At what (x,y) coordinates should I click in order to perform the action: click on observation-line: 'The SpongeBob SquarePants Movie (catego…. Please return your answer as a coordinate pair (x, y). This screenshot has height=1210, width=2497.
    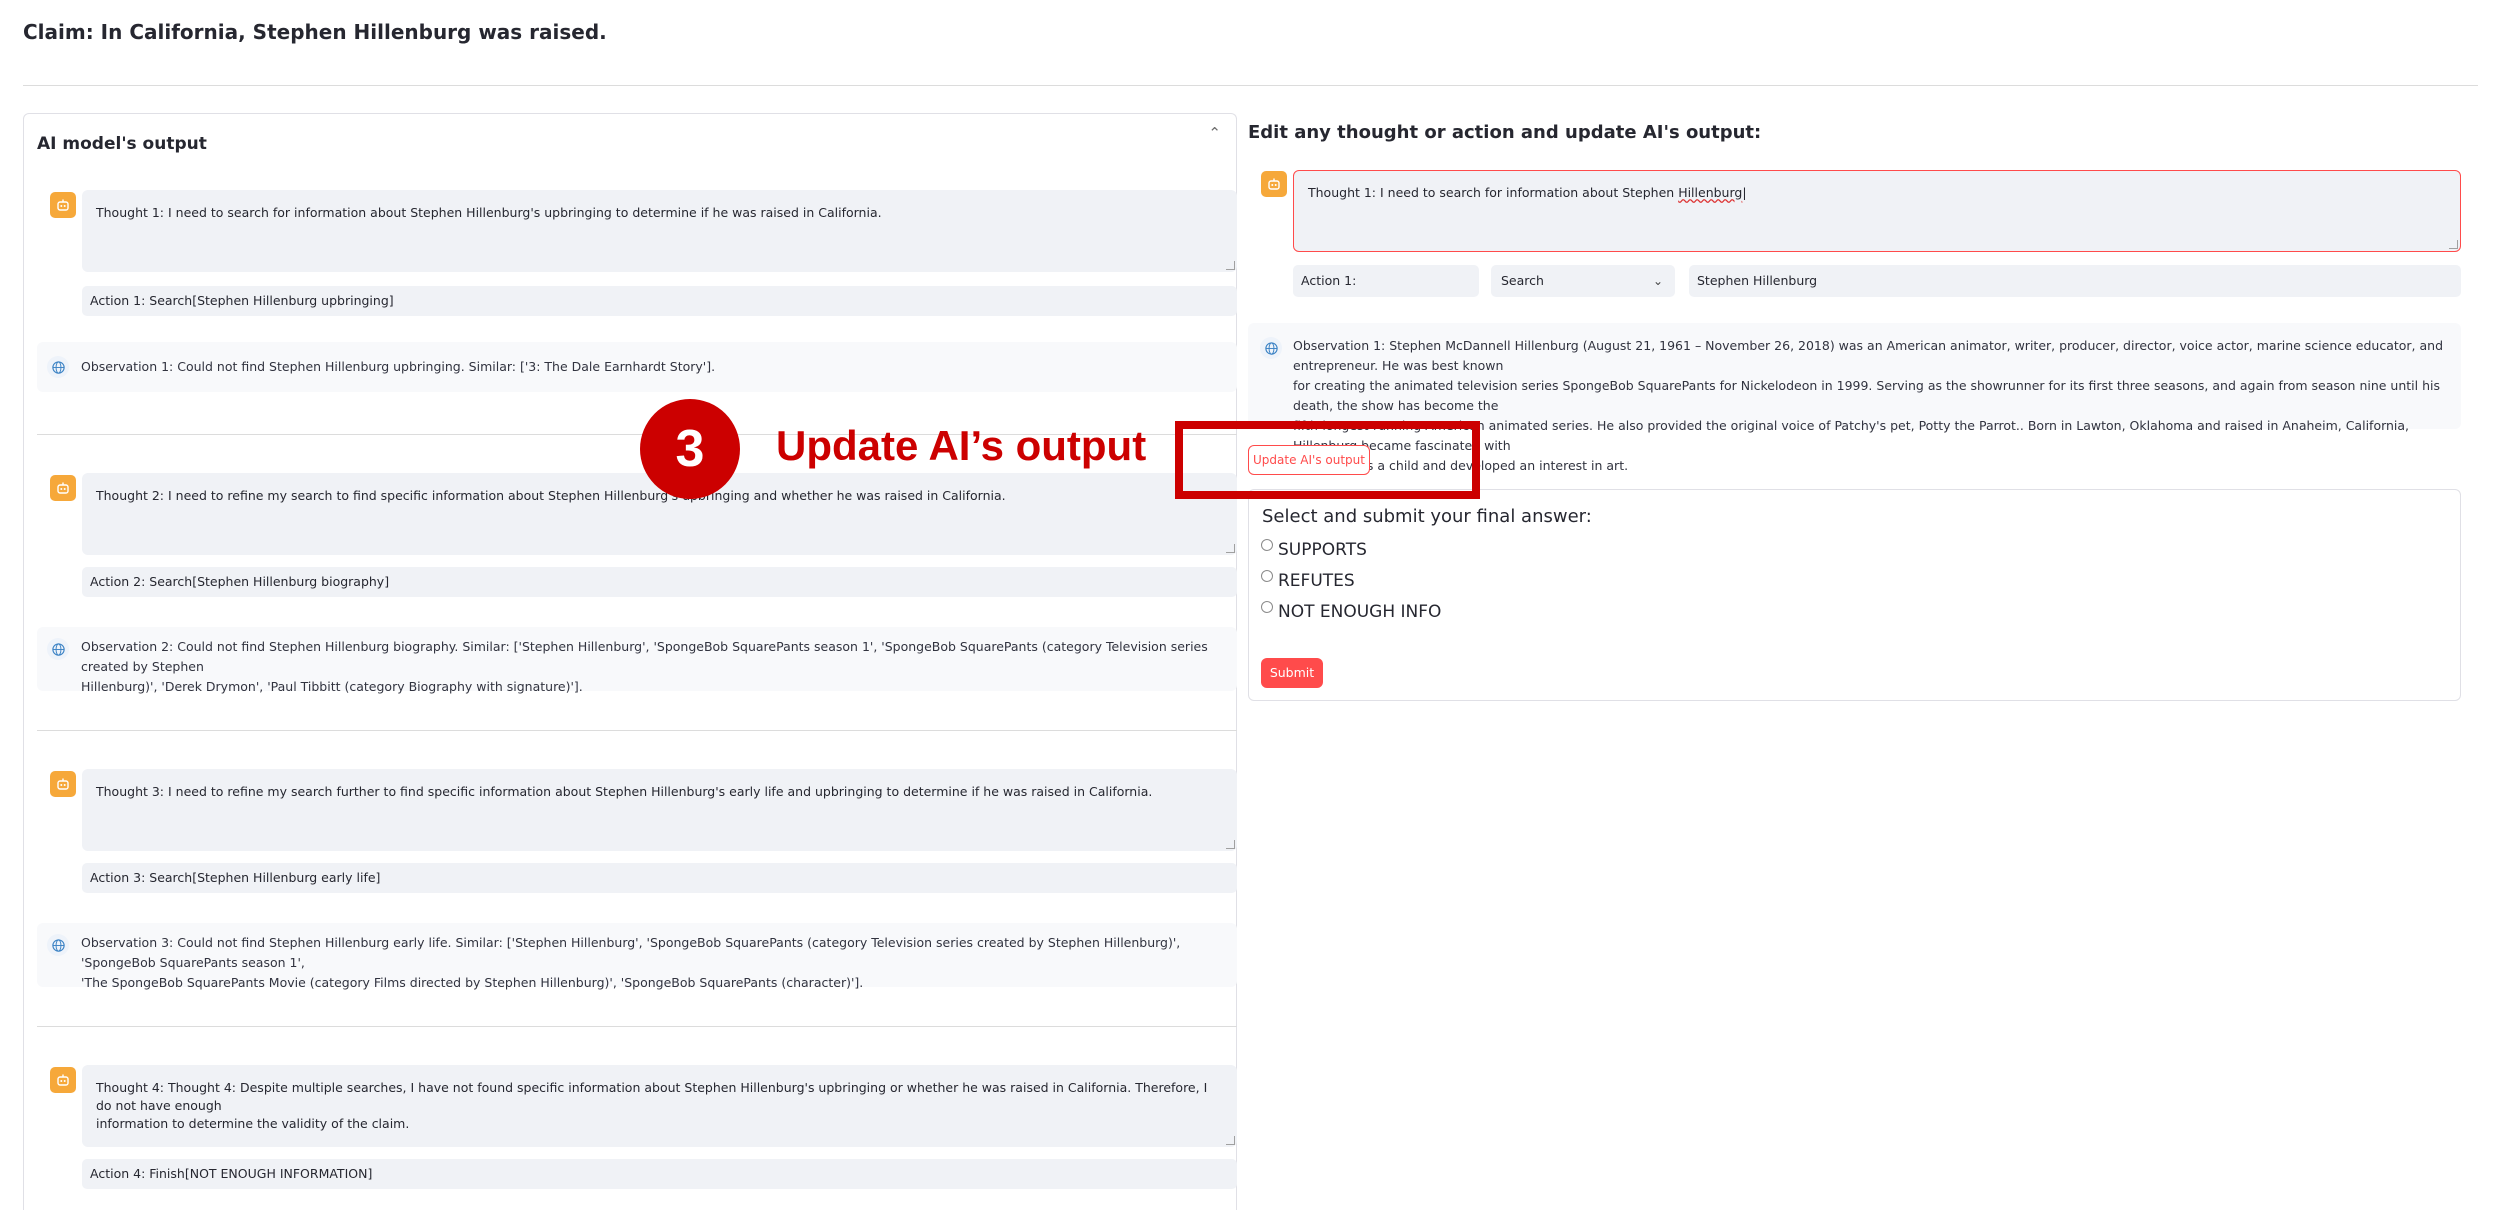
    Looking at the image, I should click on (472, 982).